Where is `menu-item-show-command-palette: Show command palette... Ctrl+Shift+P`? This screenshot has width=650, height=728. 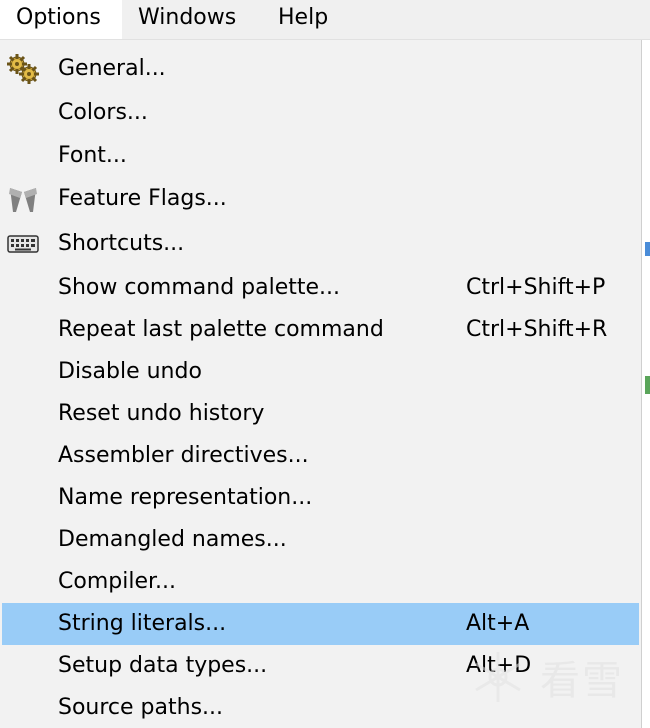 menu-item-show-command-palette: Show command palette... Ctrl+Shift+P is located at coordinates (320, 288).